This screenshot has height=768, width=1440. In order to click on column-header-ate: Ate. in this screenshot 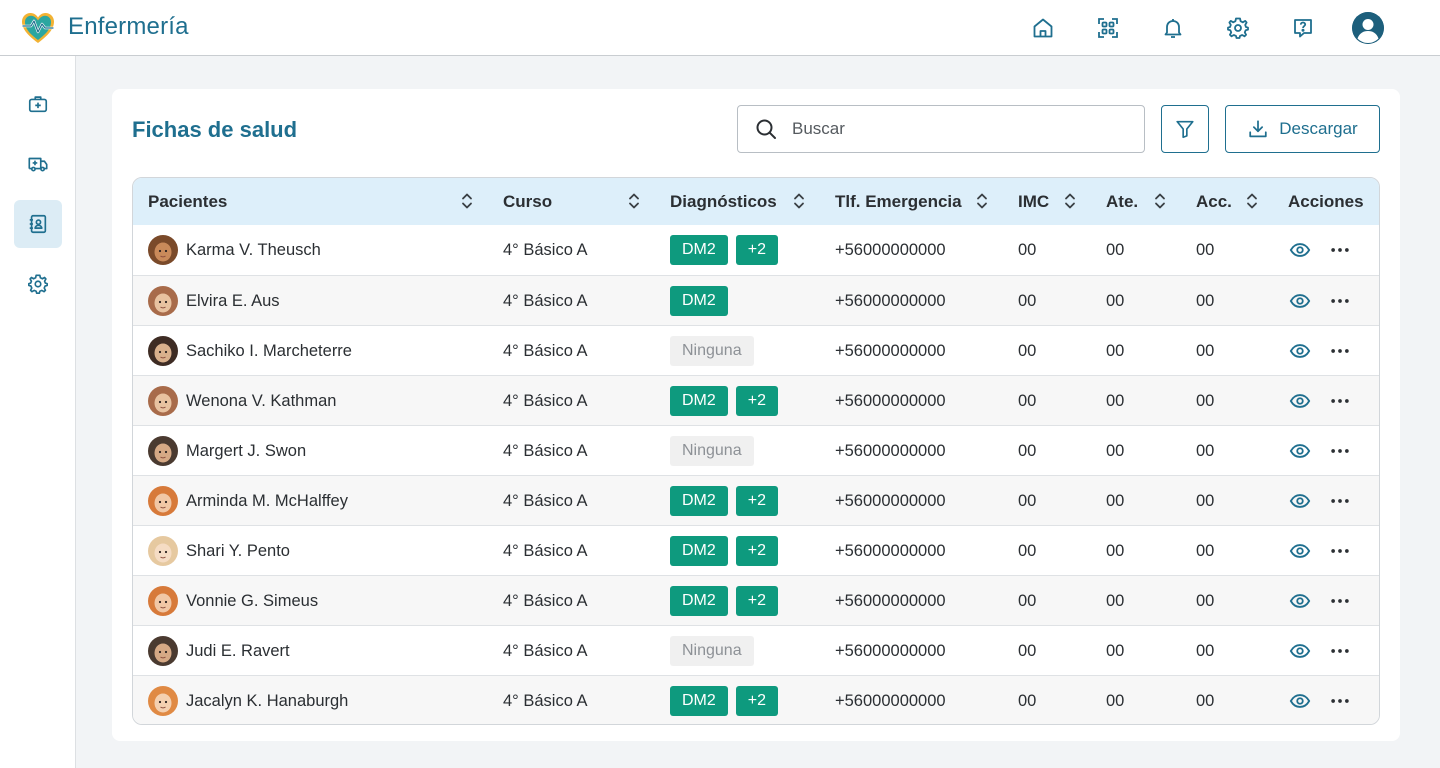, I will do `click(1122, 201)`.